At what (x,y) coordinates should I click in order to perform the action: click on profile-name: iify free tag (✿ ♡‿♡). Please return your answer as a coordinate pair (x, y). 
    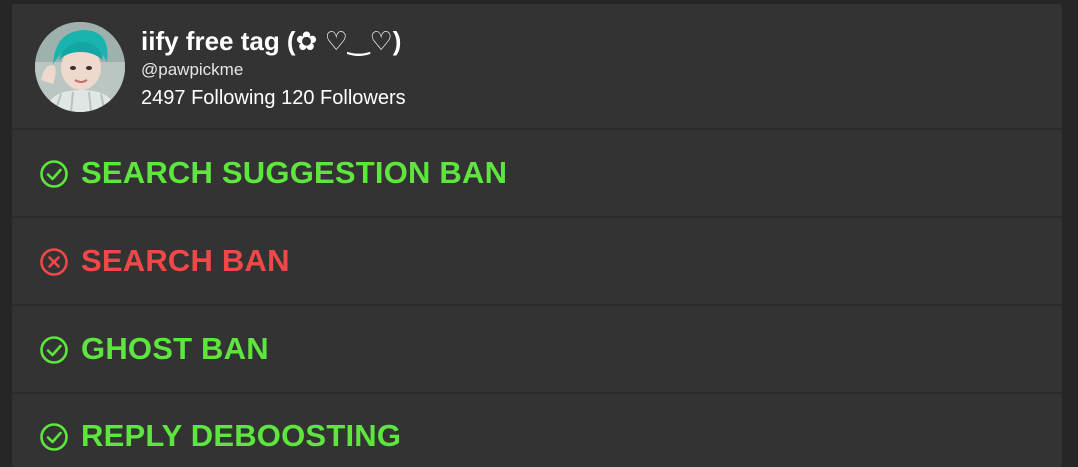
    Looking at the image, I should click on (271, 41).